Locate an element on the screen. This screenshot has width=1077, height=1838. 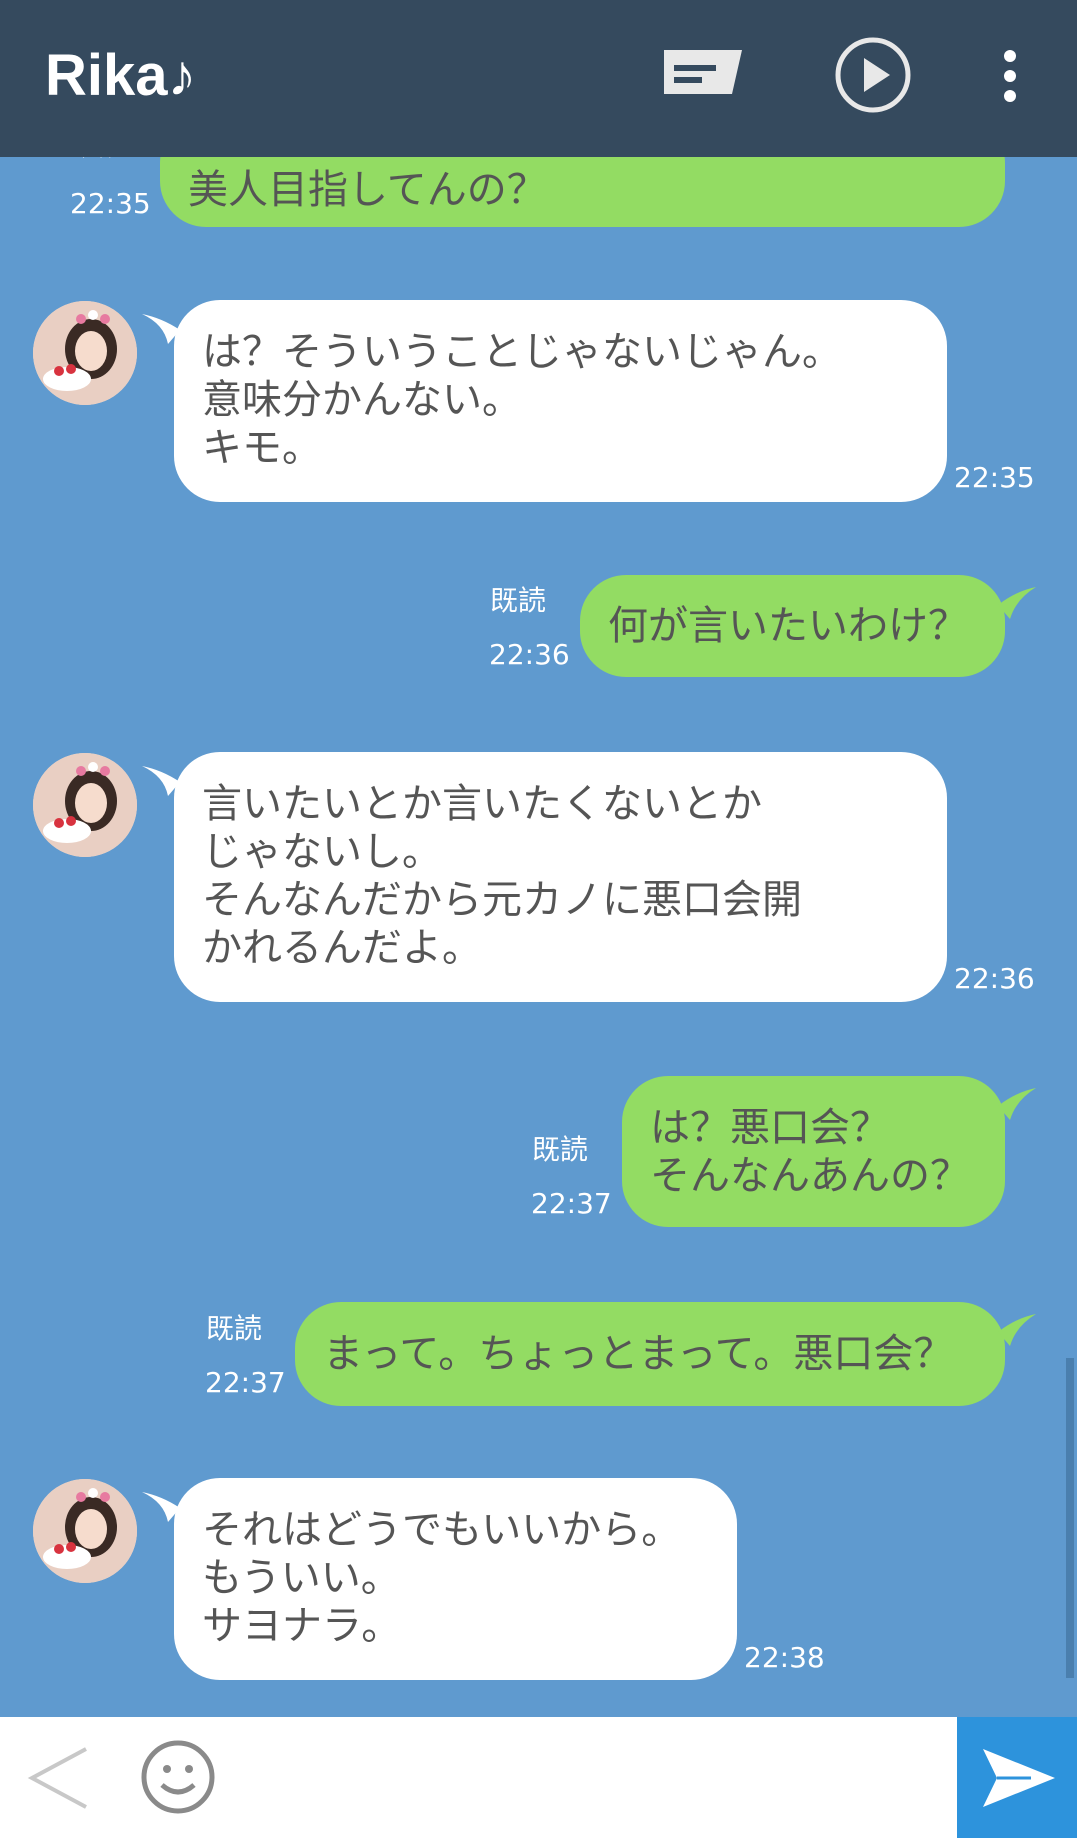
chat-title: Rika♪ is located at coordinates (121, 75).